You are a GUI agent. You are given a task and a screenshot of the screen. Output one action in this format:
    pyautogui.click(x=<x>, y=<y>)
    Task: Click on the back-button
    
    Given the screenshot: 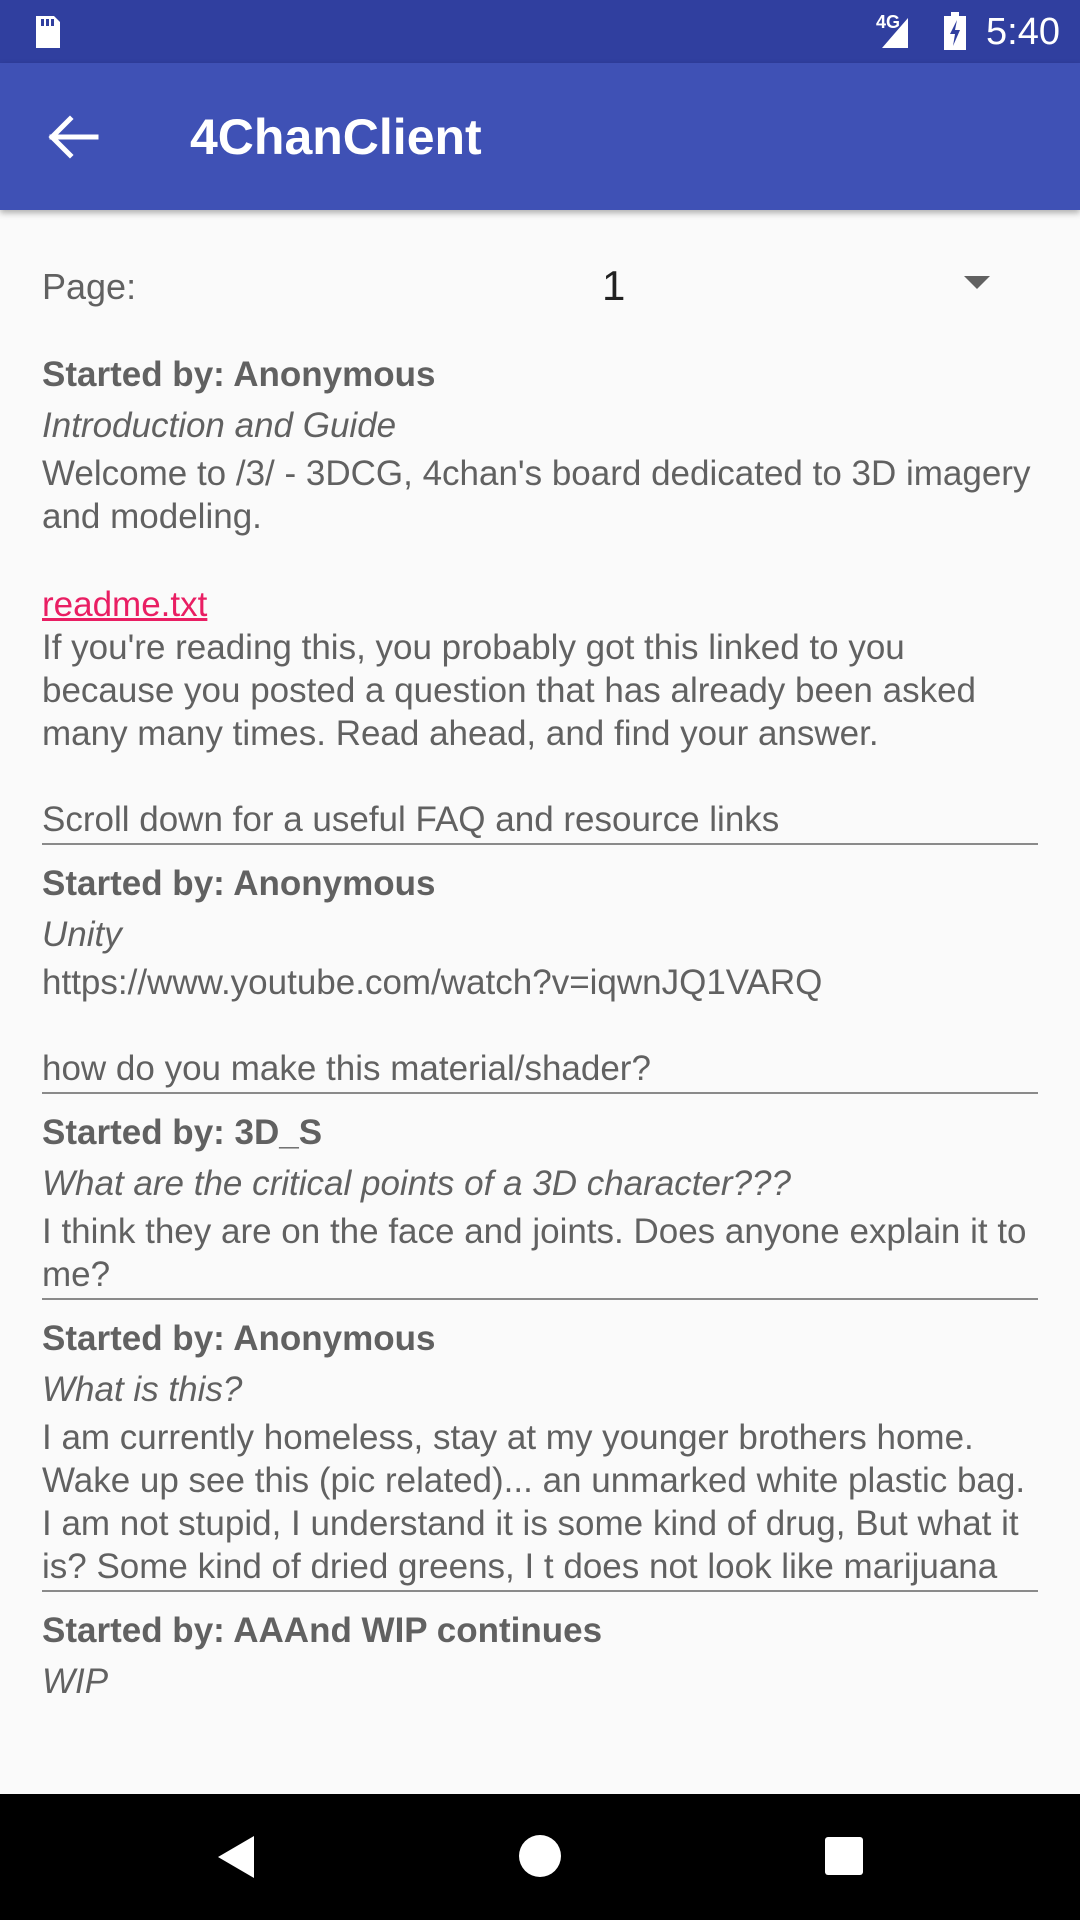 What is the action you would take?
    pyautogui.click(x=74, y=137)
    